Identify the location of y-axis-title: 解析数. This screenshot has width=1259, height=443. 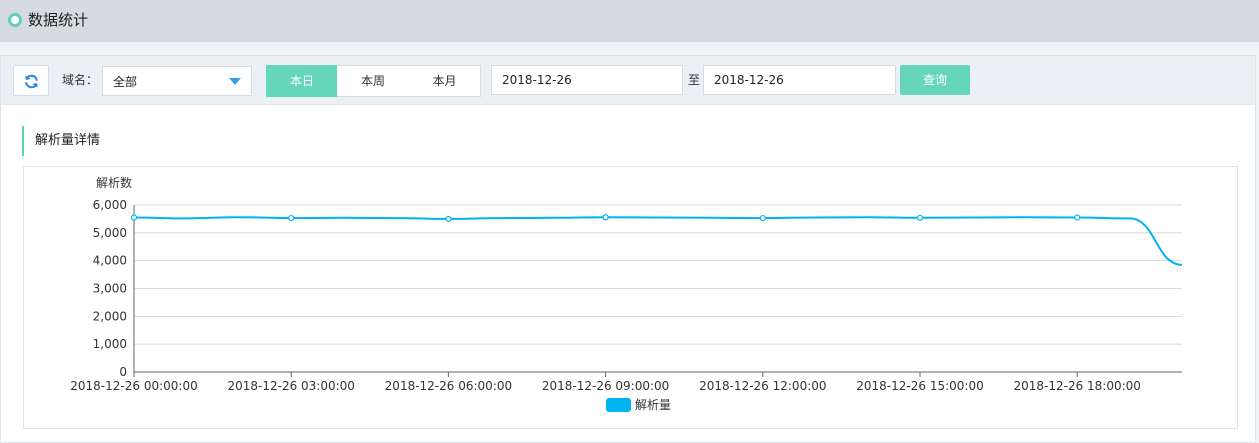
(114, 182).